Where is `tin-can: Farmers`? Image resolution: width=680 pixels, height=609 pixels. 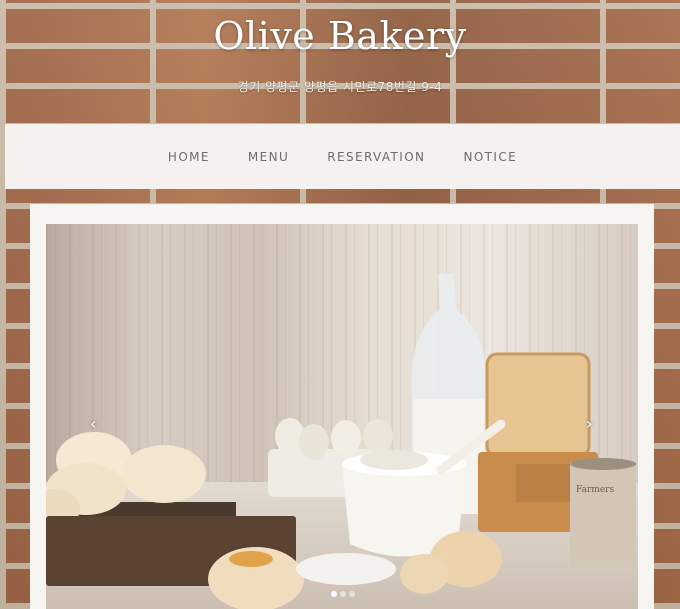 tin-can: Farmers is located at coordinates (603, 512).